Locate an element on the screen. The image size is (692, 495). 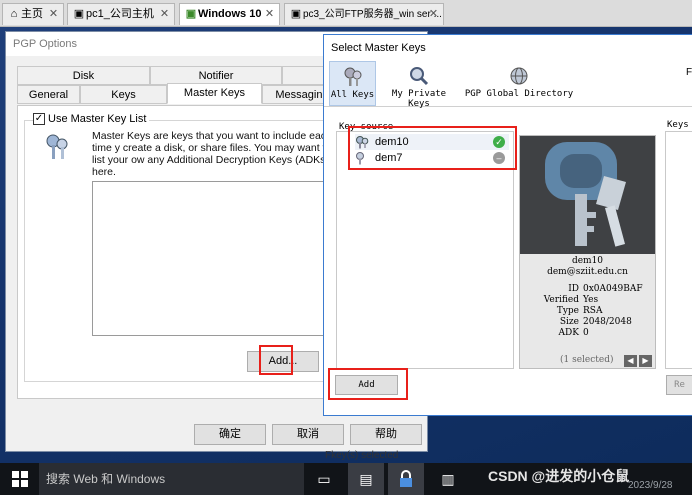
toolbar-label: My Private Keys is located at coordinates (419, 99).